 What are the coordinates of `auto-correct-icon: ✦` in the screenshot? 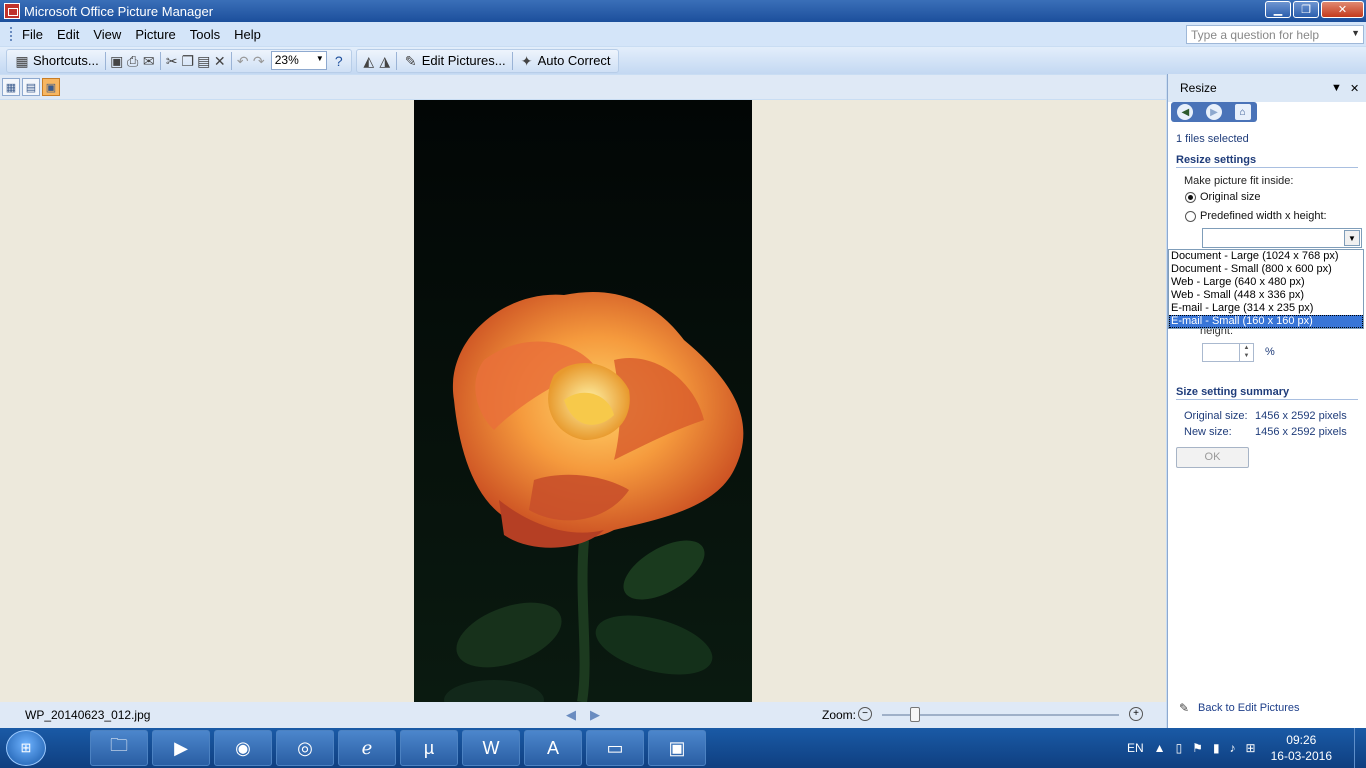 It's located at (526, 60).